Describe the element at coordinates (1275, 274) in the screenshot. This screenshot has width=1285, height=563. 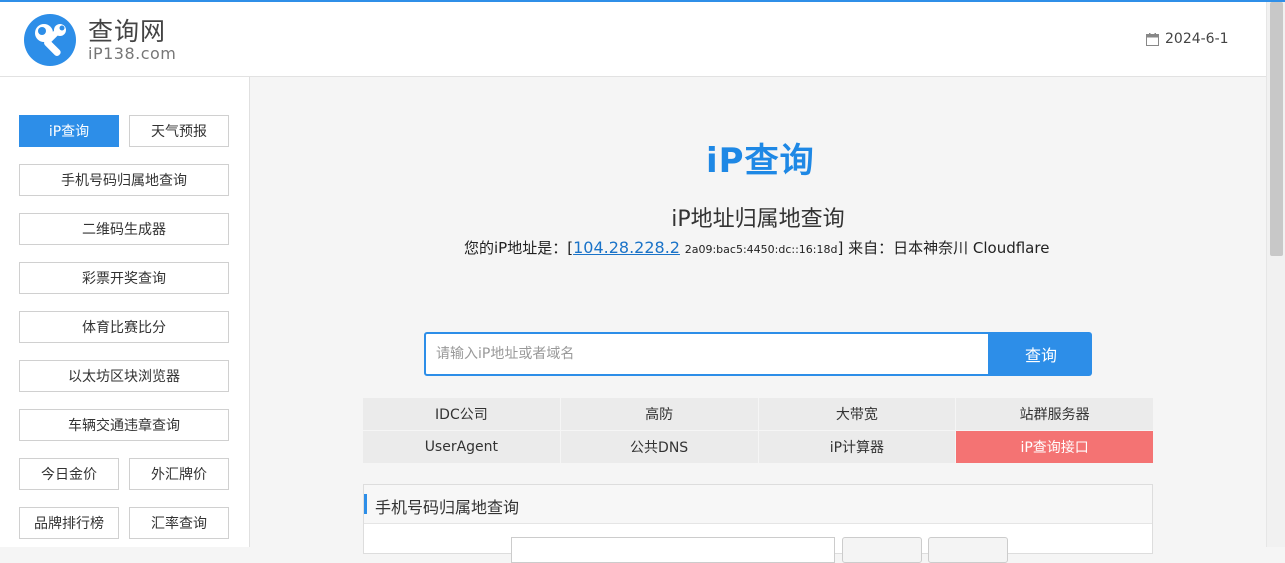
I see `page-scrollbar` at that location.